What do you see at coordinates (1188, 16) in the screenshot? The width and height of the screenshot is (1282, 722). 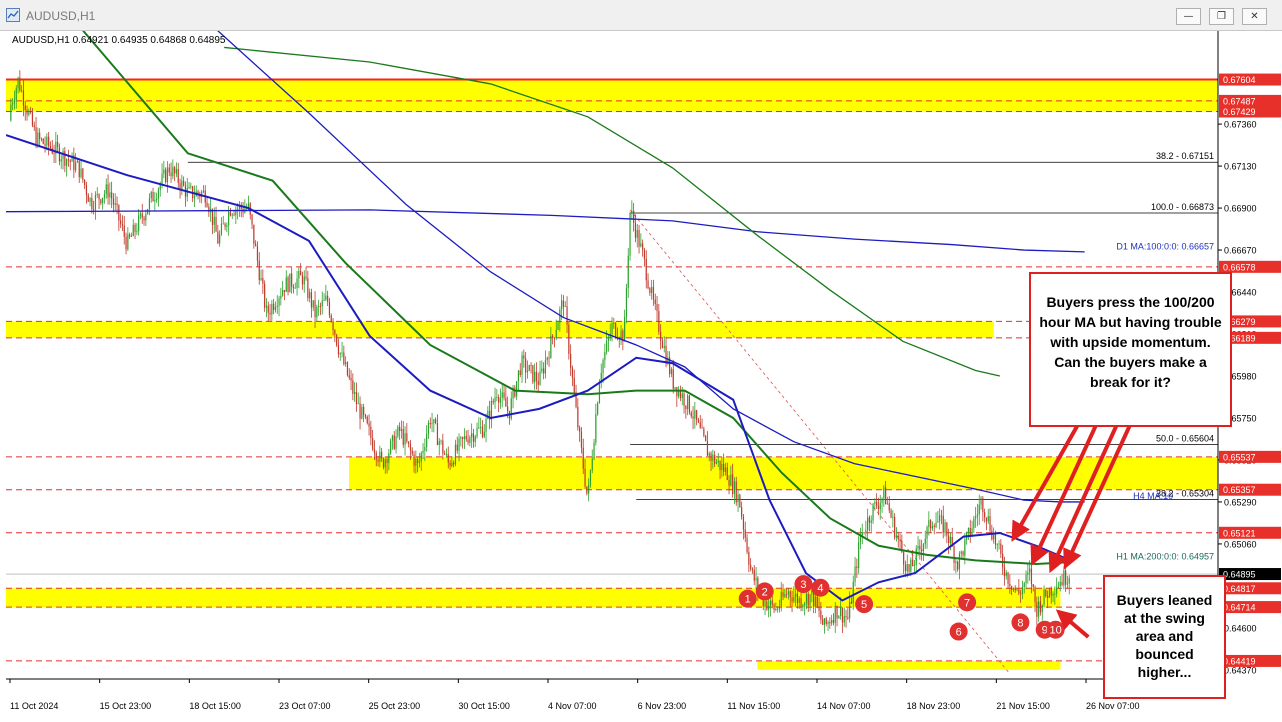 I see `minimize-button: —` at bounding box center [1188, 16].